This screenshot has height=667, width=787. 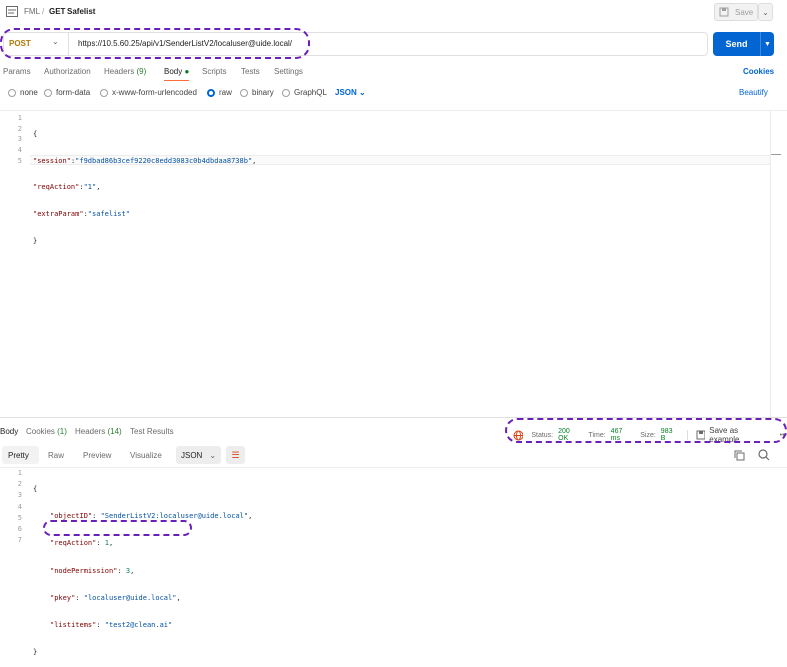 I want to click on code-line: "reqAction": 1,, so click(x=142, y=544).